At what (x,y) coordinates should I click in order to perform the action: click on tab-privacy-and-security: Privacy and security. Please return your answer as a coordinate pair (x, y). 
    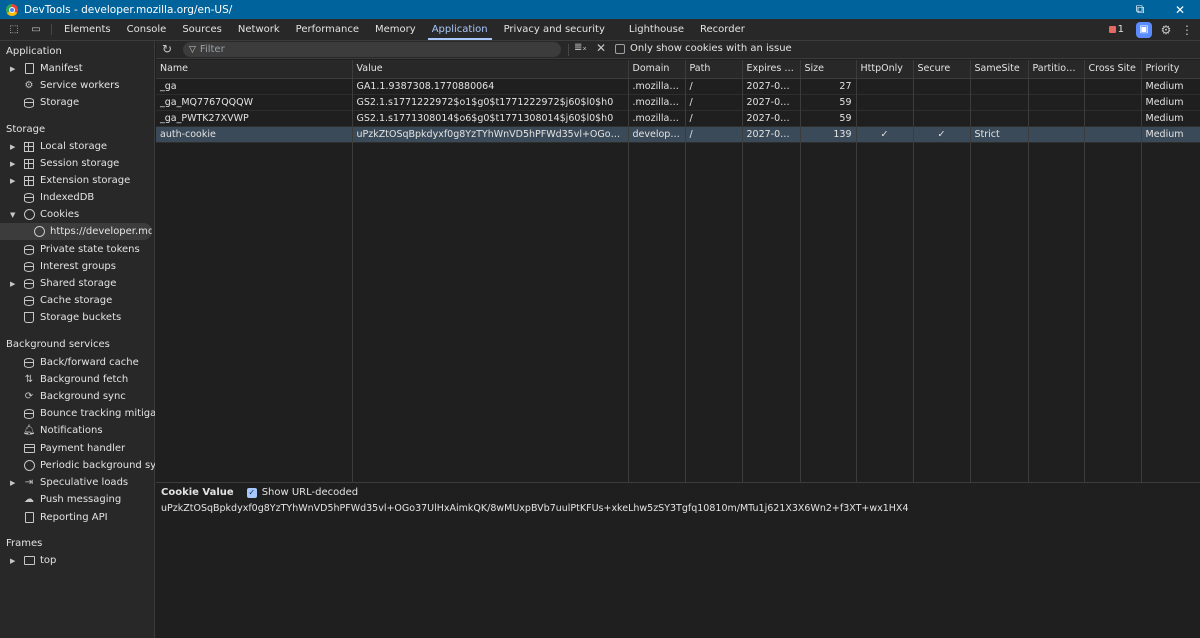
    Looking at the image, I should click on (554, 29).